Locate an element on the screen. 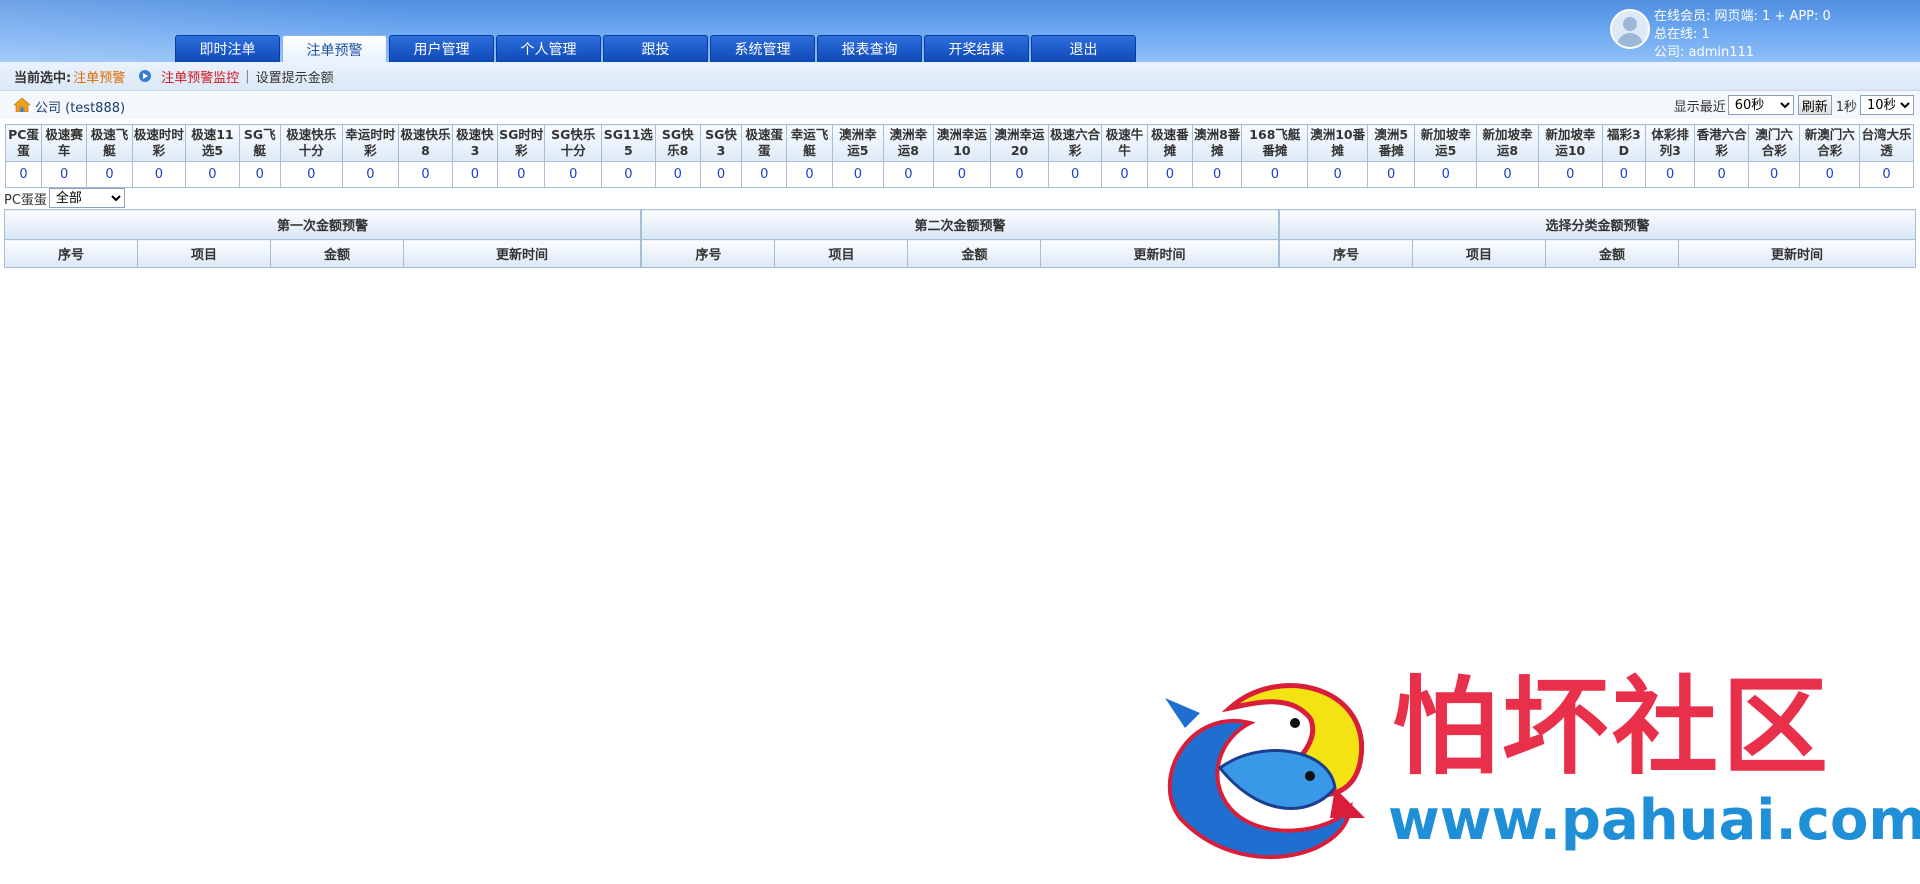 This screenshot has height=884, width=1920. filter-select: 全部 is located at coordinates (86, 198).